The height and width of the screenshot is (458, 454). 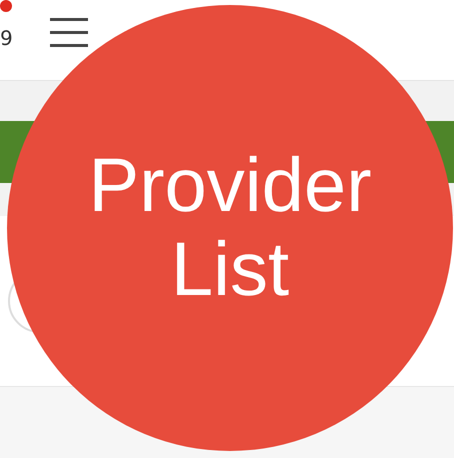 What do you see at coordinates (69, 32) in the screenshot?
I see `menu-icon` at bounding box center [69, 32].